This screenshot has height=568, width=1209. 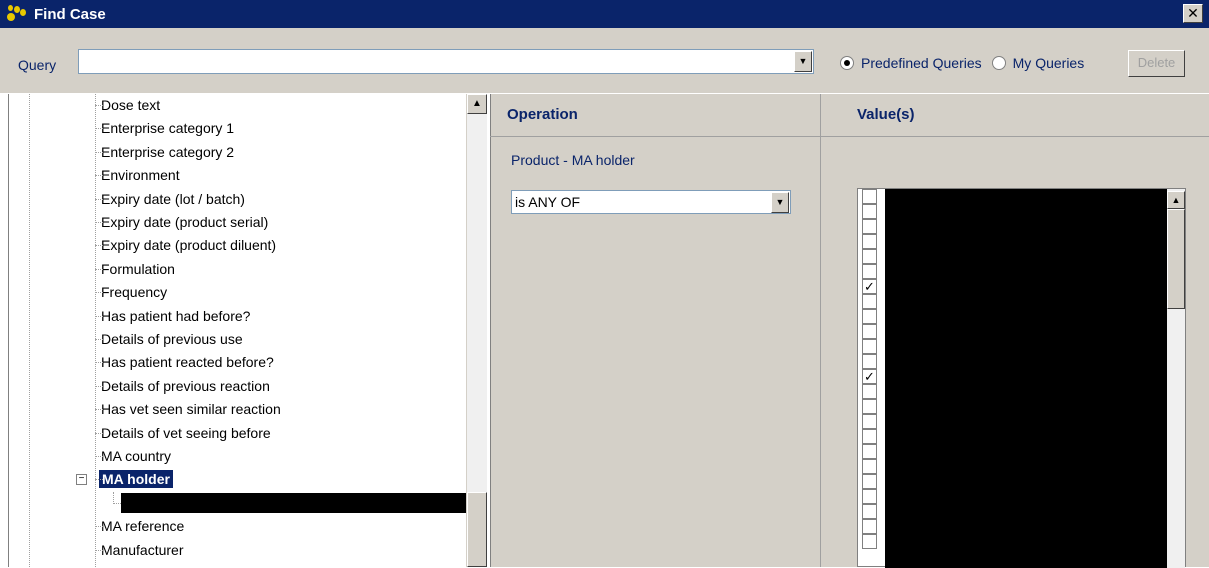 What do you see at coordinates (1048, 63) in the screenshot?
I see `radio-my-label: My Queries` at bounding box center [1048, 63].